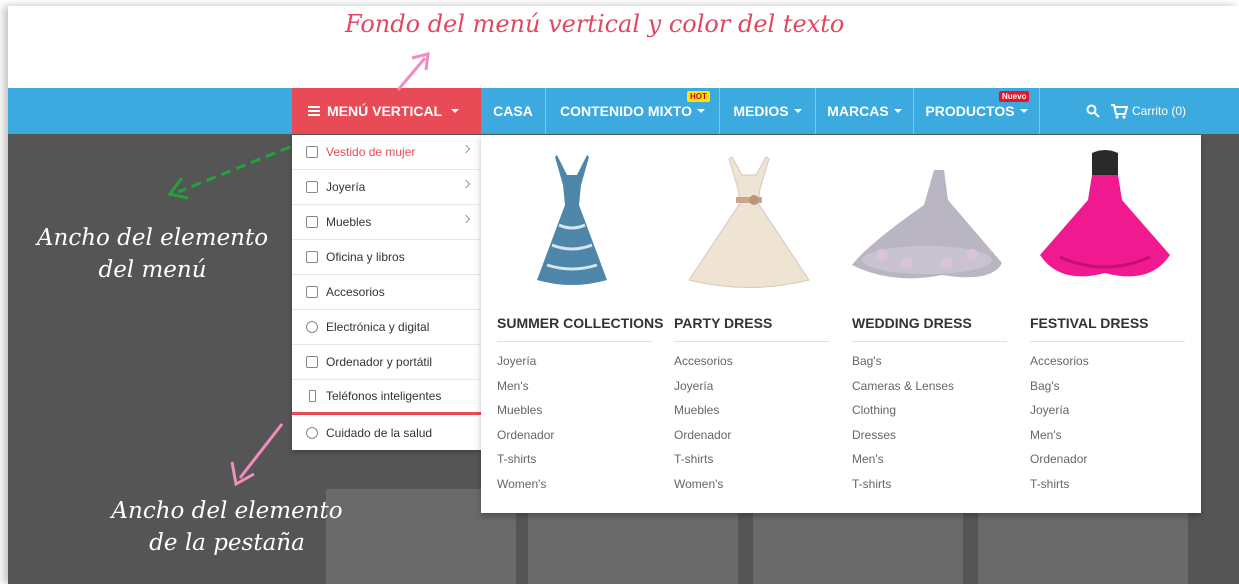 This screenshot has width=1239, height=584. I want to click on nav-item-contenido-mixto: HOT CONTENIDO MIXTO, so click(633, 111).